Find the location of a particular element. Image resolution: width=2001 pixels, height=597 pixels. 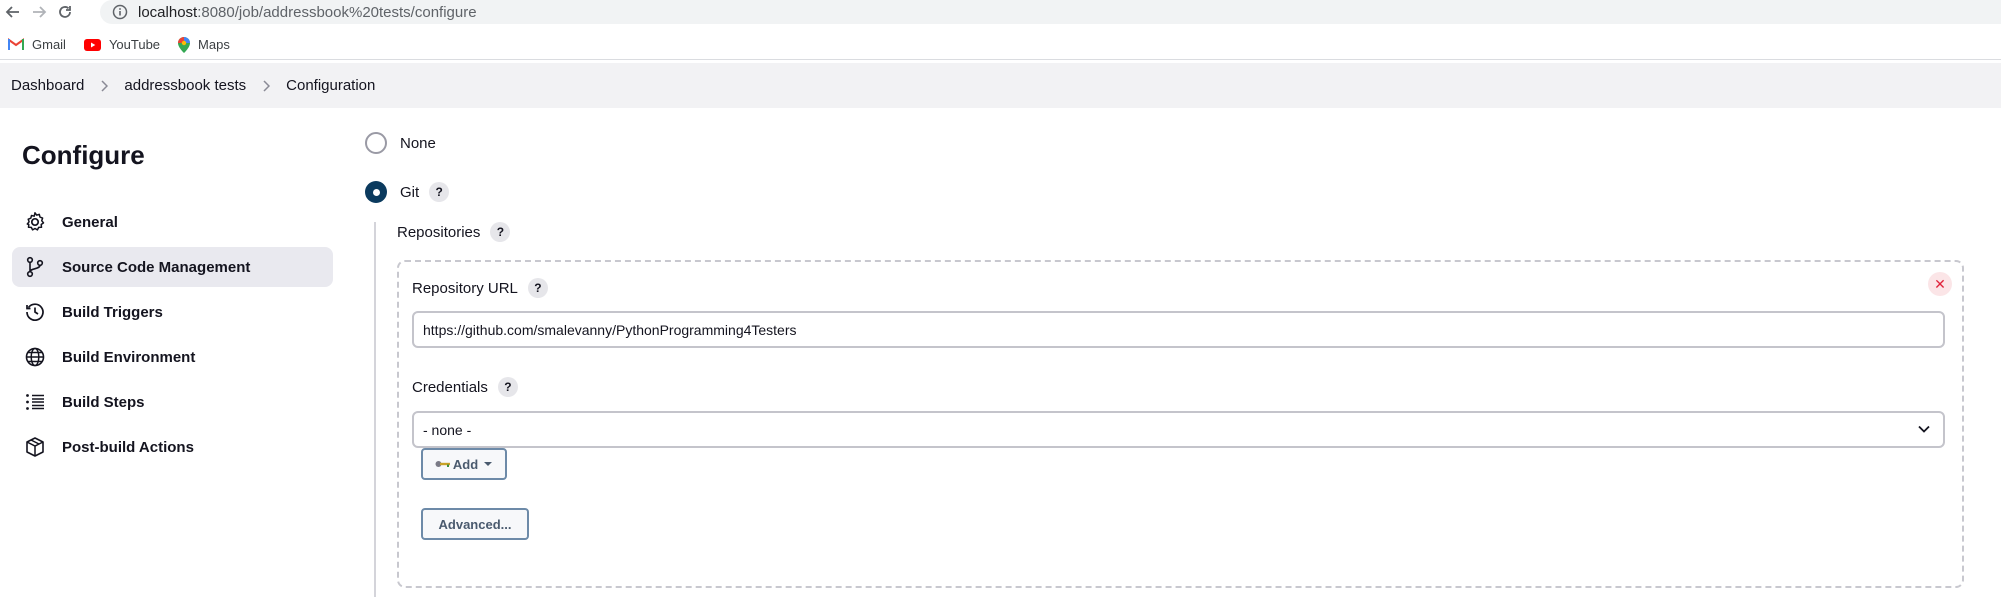

bookmark-gmail: Gmail is located at coordinates (37, 44).